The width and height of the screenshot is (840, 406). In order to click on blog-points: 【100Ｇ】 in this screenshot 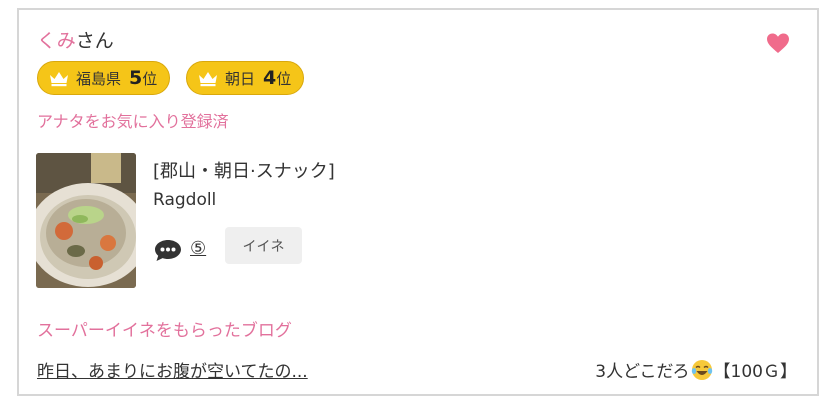, I will do `click(755, 372)`.